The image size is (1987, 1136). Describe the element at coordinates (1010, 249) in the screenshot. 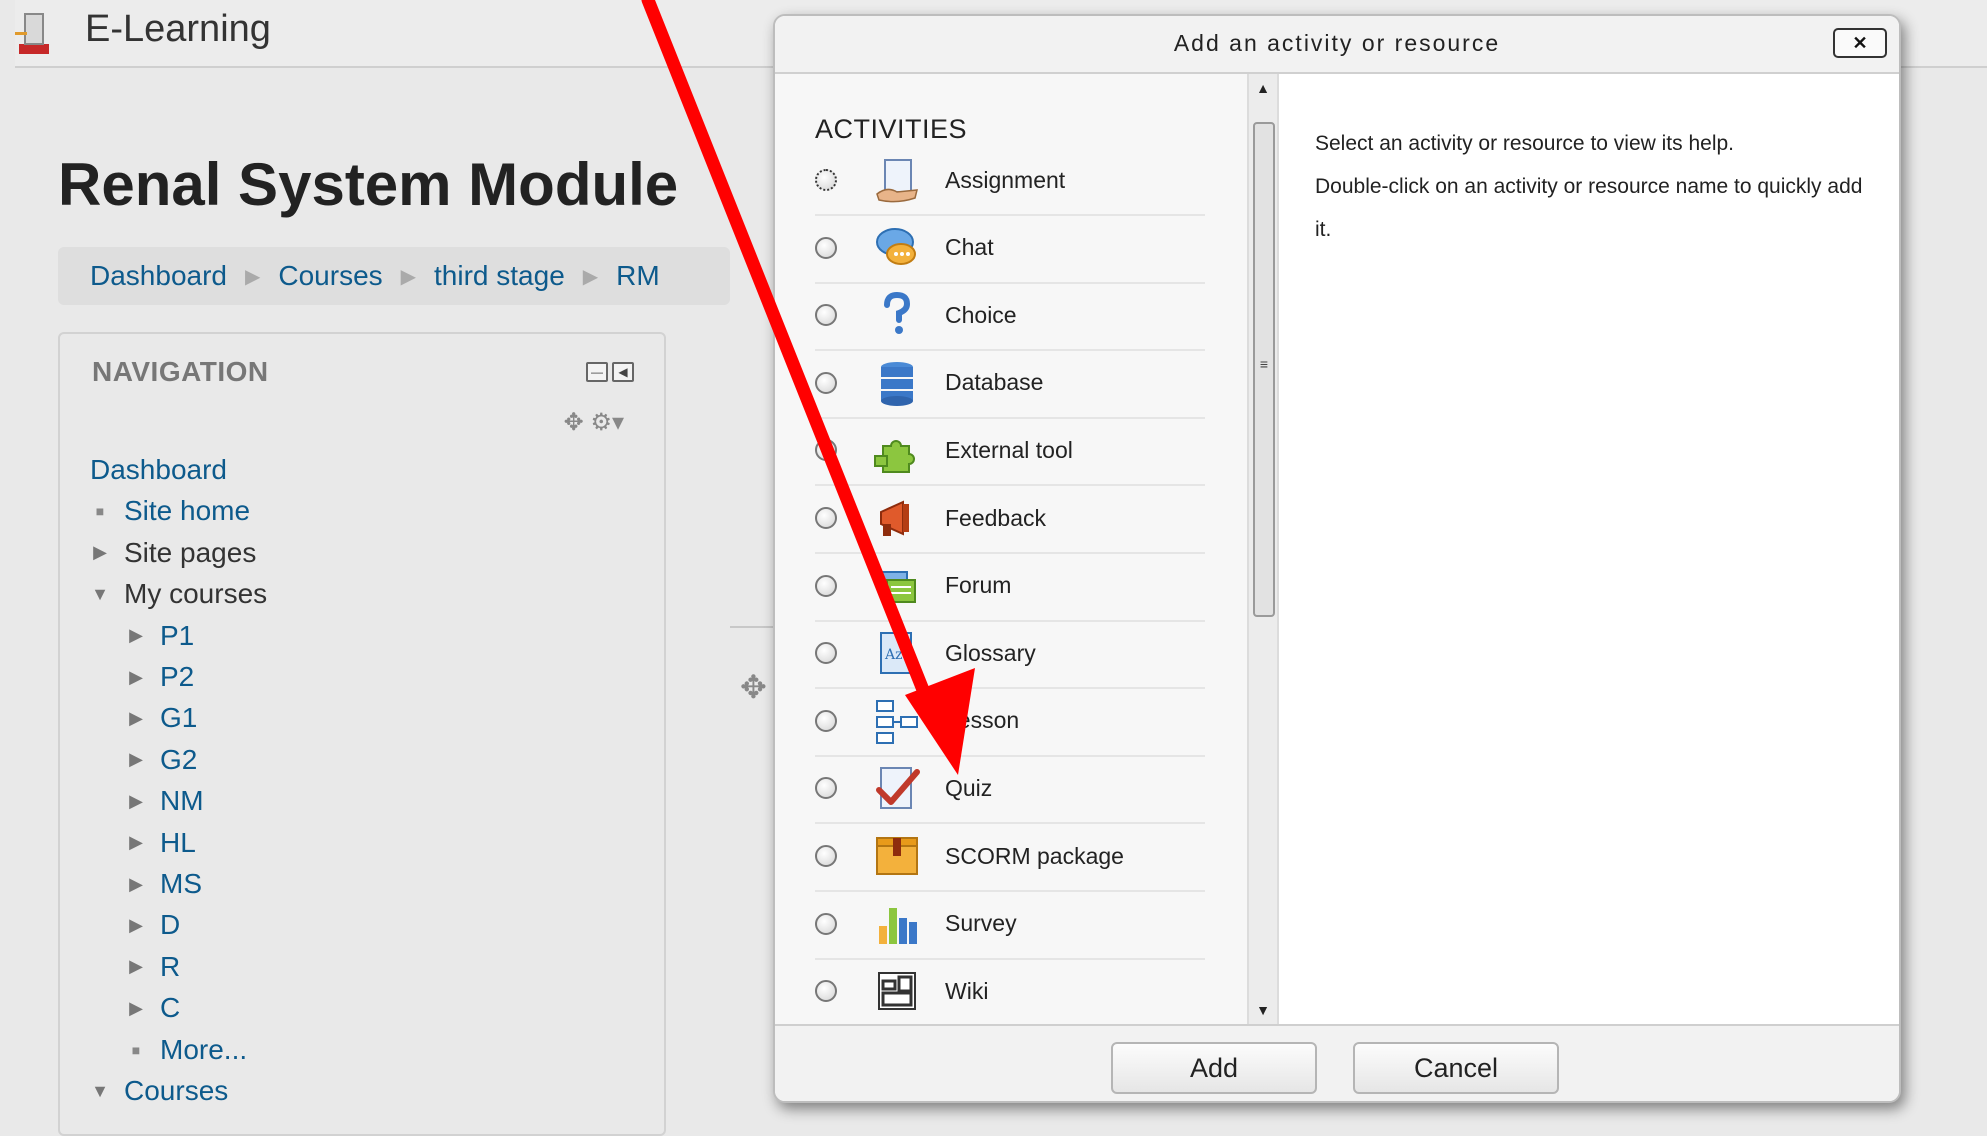

I see `activity-option: Chat` at that location.